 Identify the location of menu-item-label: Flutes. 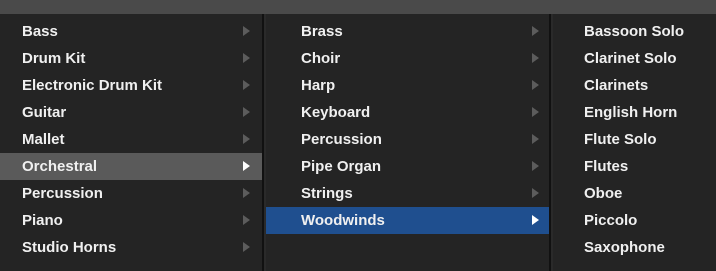
(606, 166).